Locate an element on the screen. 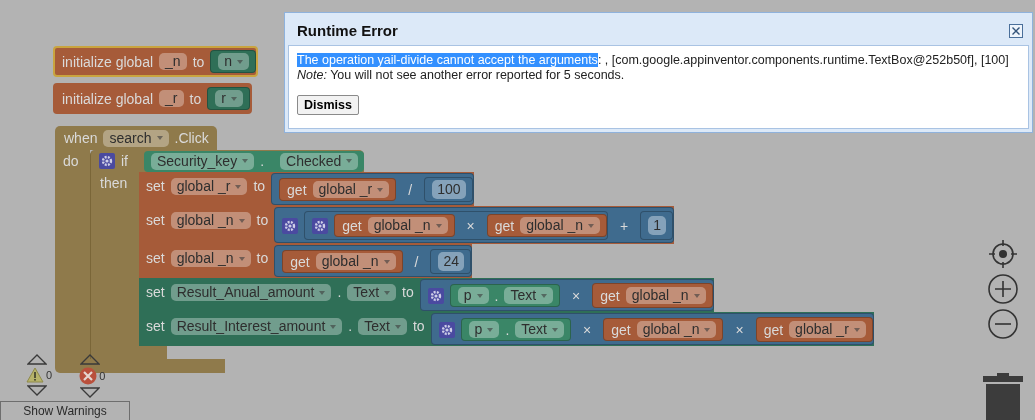 This screenshot has width=1035, height=420. variable-block: set global _n to get global _n × get global _n + 1 is located at coordinates (406, 225).